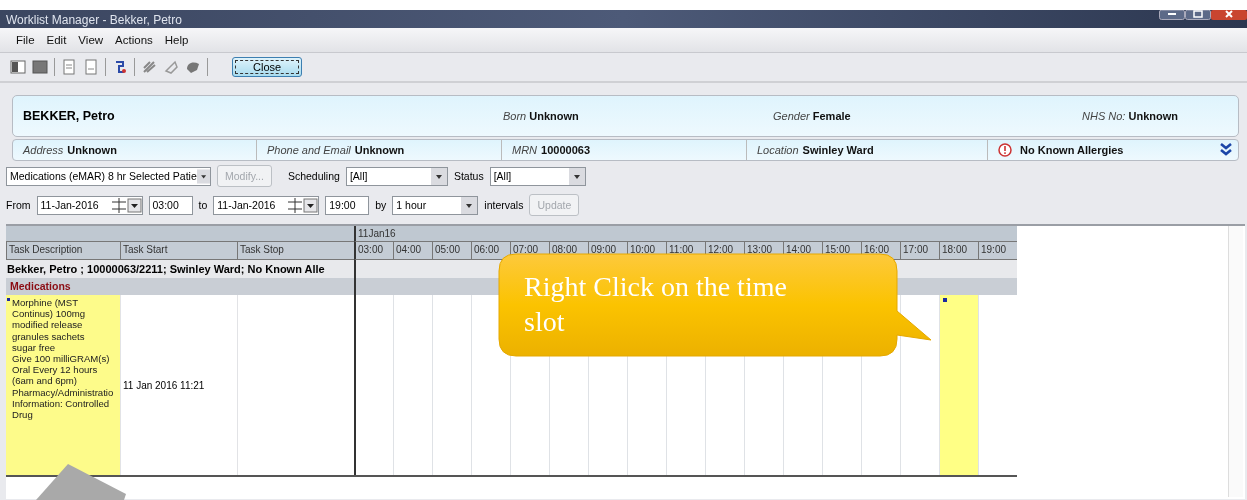  What do you see at coordinates (997, 251) in the screenshot?
I see `column-header: 19:00` at bounding box center [997, 251].